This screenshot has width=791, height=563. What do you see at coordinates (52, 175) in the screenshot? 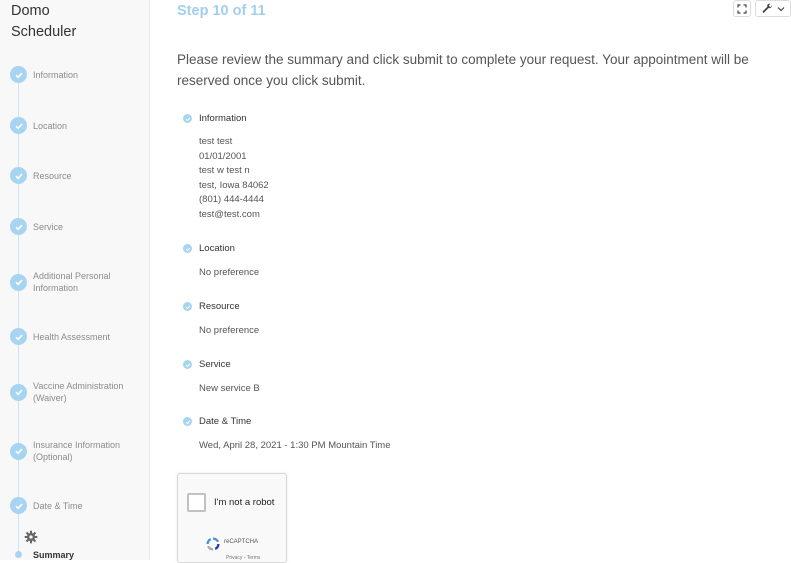
I see `sidebar-step-label: Resource` at bounding box center [52, 175].